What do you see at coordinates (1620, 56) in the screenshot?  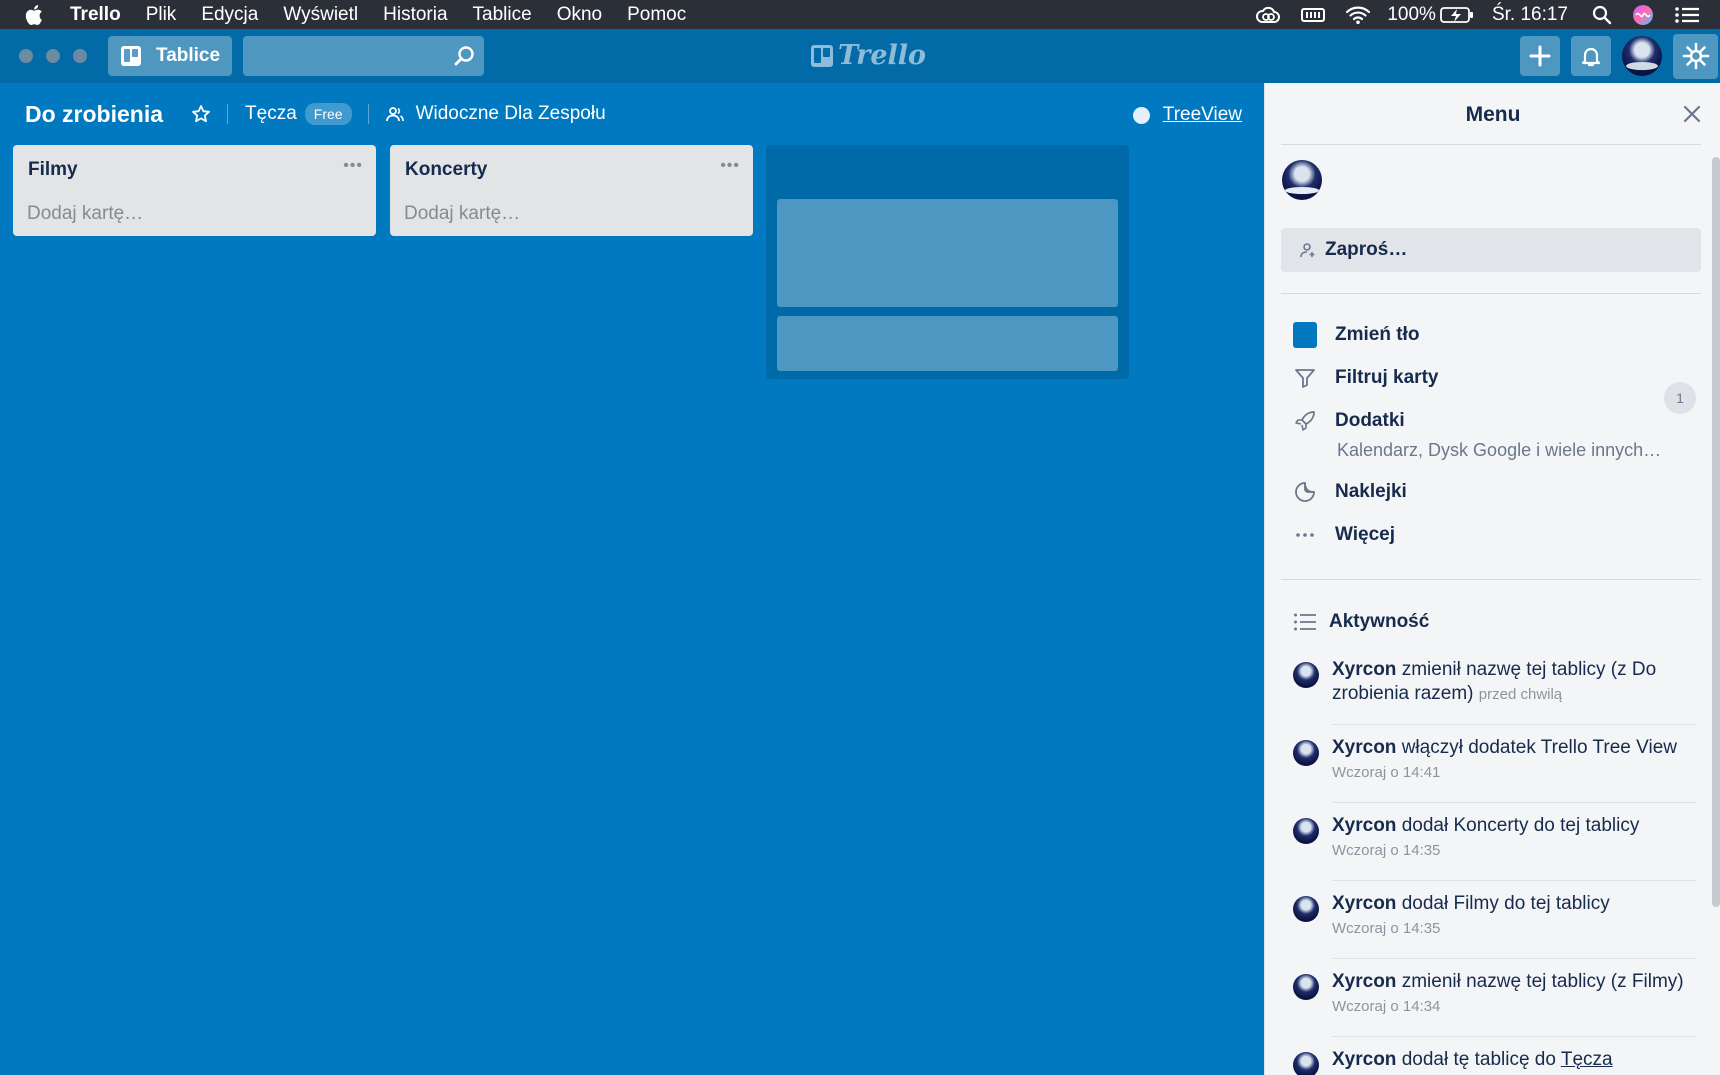 I see `header-actions` at bounding box center [1620, 56].